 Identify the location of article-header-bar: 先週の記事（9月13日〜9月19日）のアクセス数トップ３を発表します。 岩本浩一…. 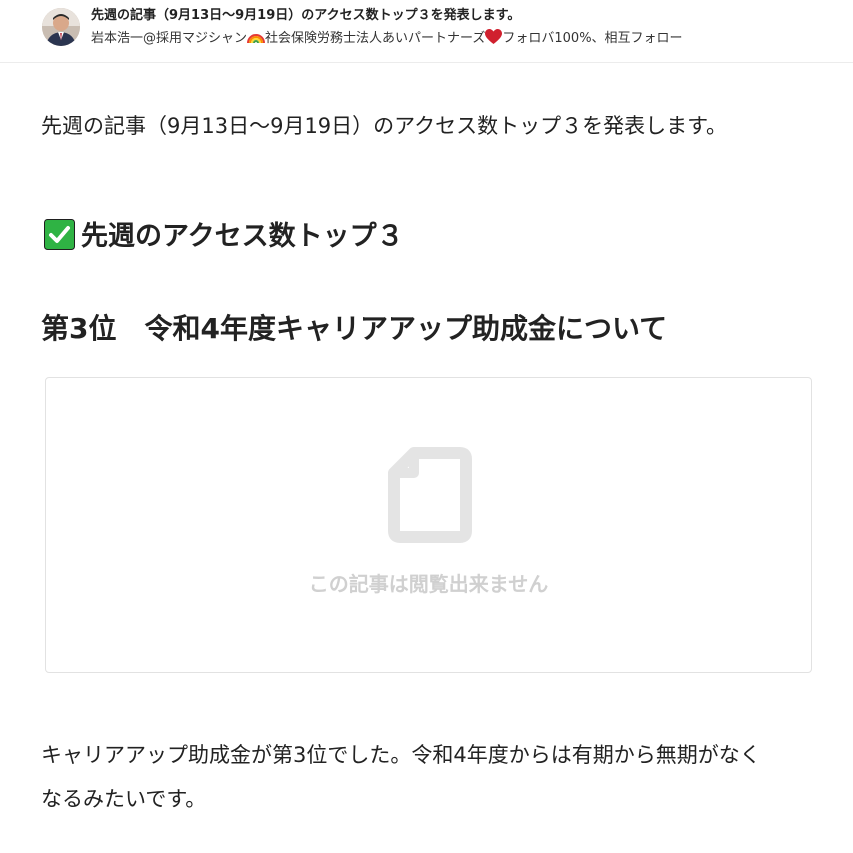
(426, 31).